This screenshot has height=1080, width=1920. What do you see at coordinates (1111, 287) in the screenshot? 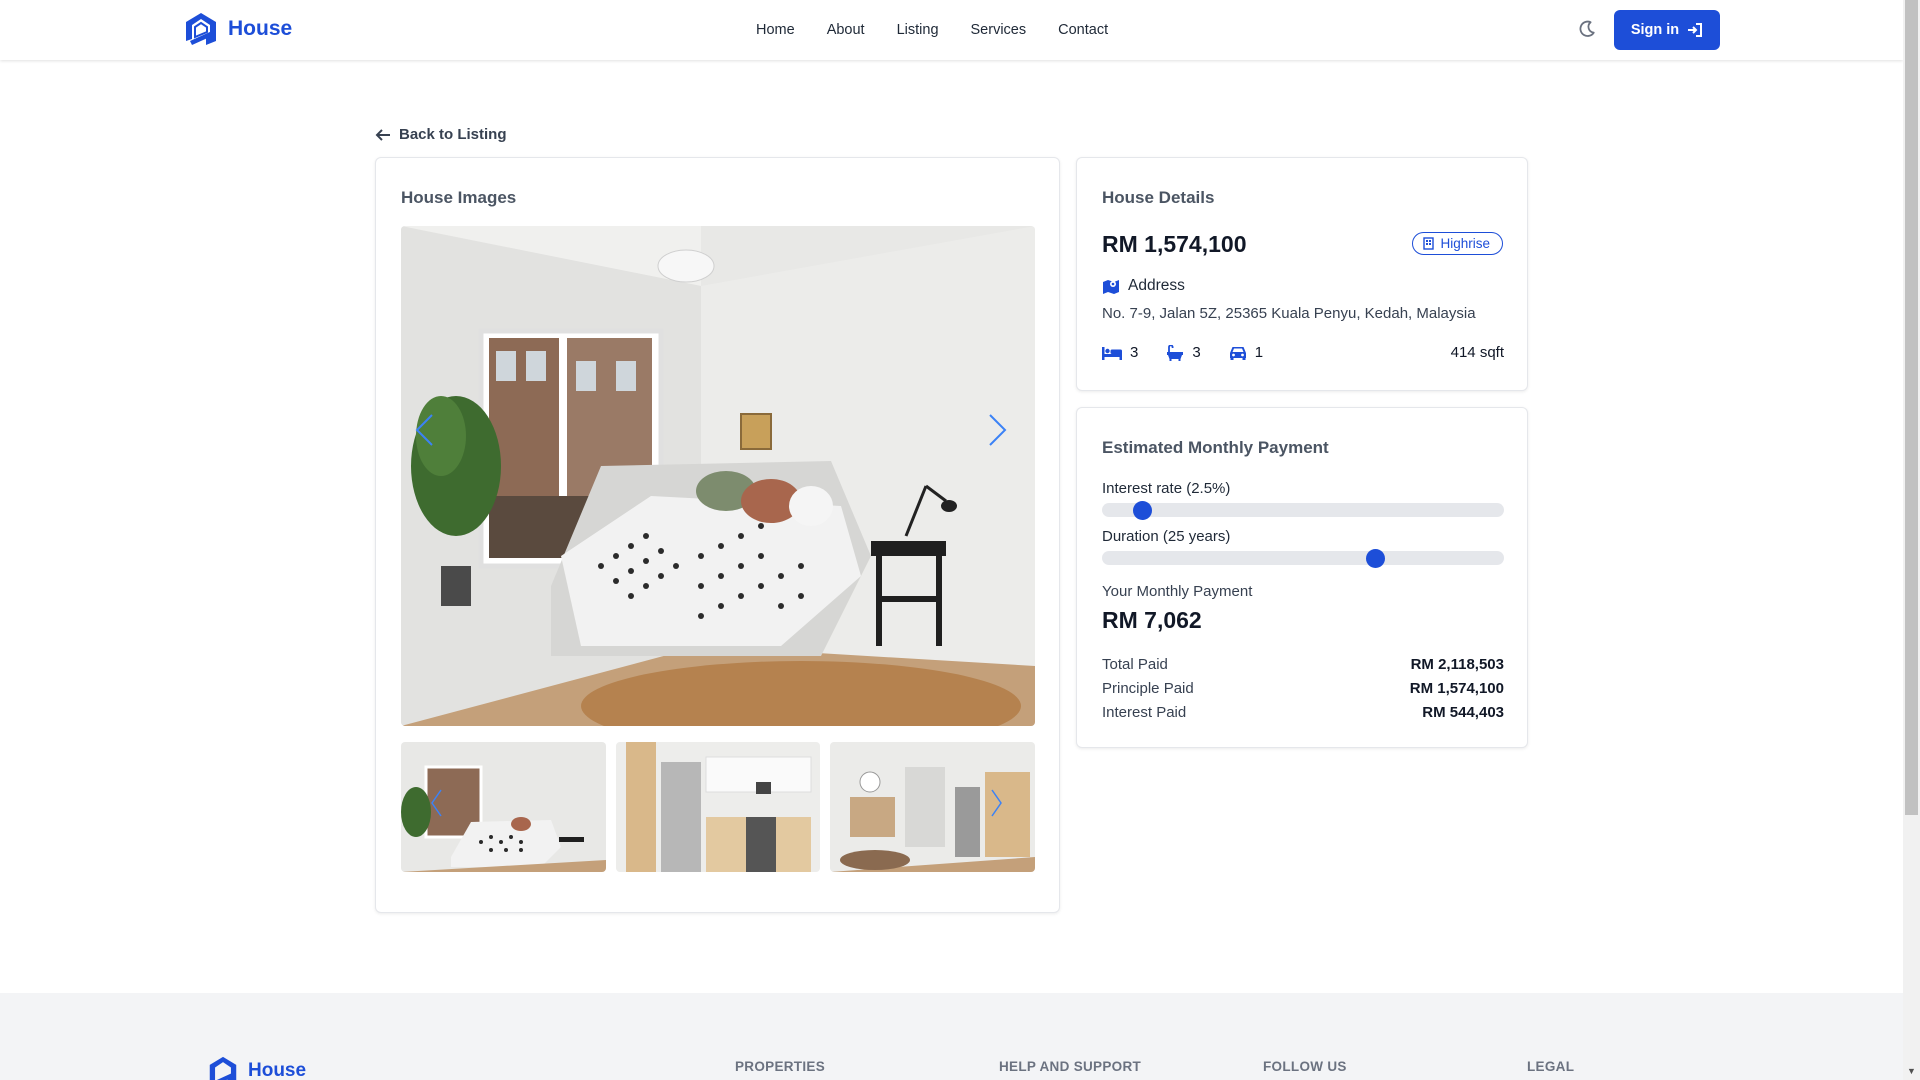
I see `map-marker-icon` at bounding box center [1111, 287].